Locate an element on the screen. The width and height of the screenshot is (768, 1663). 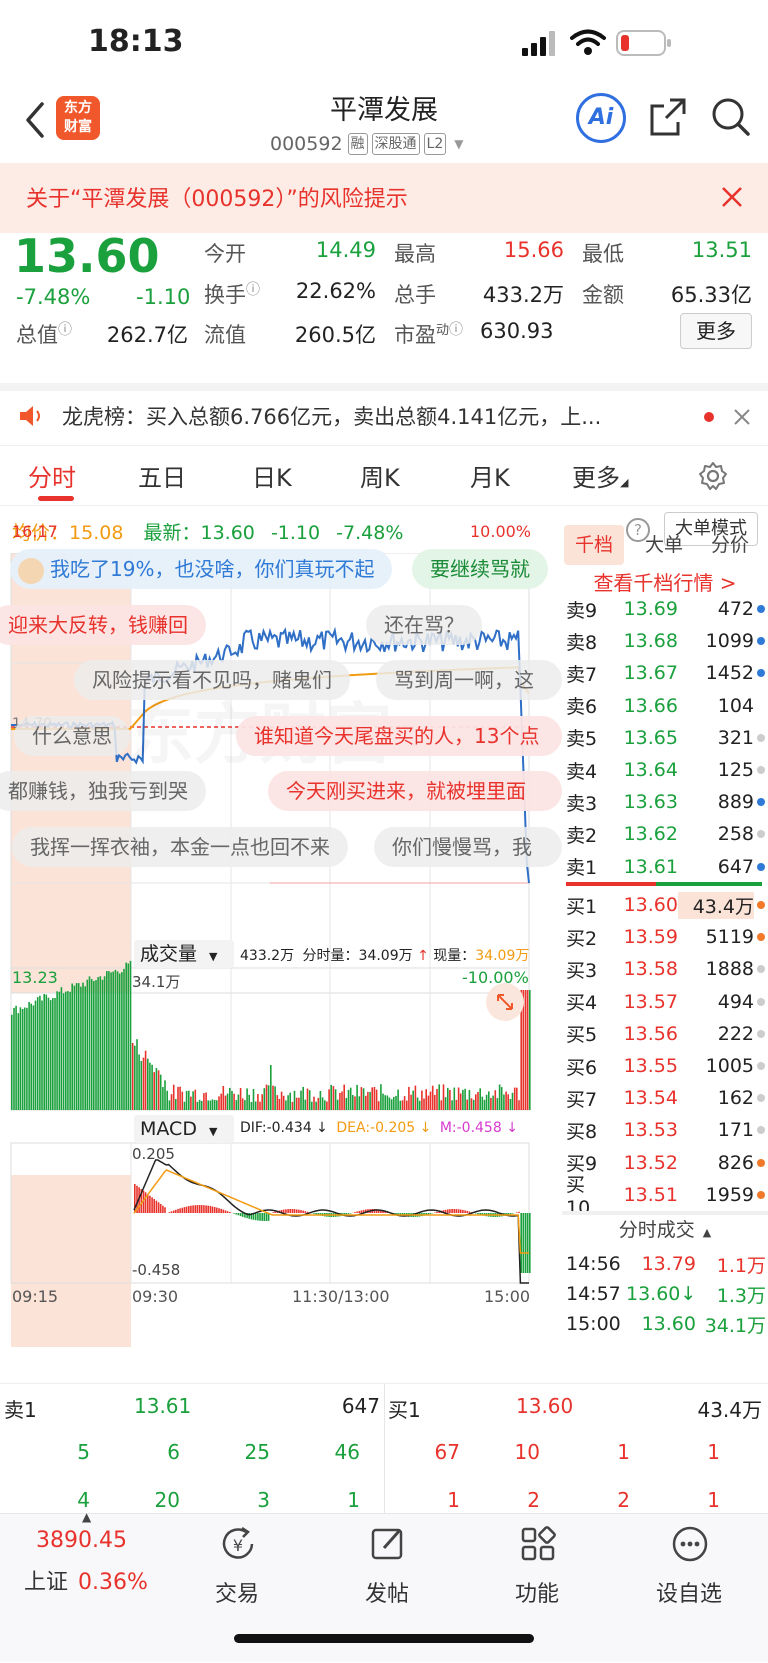
tab-daily-k: 日K is located at coordinates (272, 475).